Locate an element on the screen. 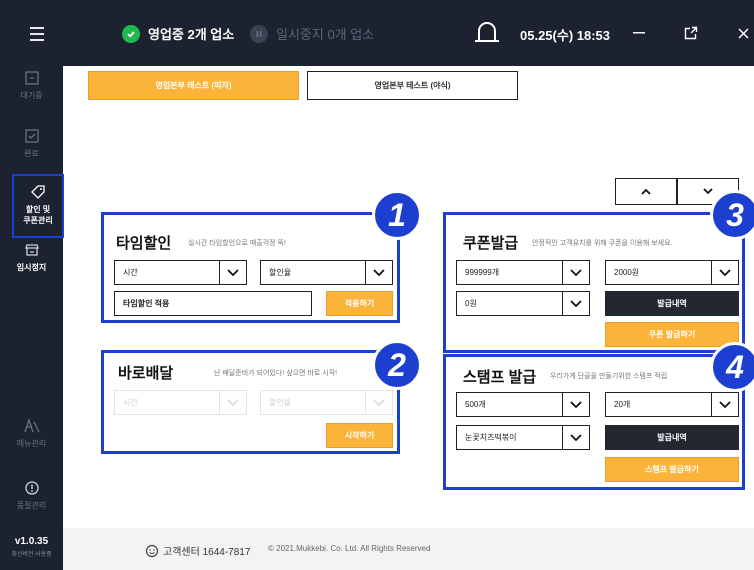 This screenshot has height=570, width=754. coupon-desc: 안정적인 고객유치를 위해 쿠폰을 이용해 보세요. is located at coordinates (602, 243).